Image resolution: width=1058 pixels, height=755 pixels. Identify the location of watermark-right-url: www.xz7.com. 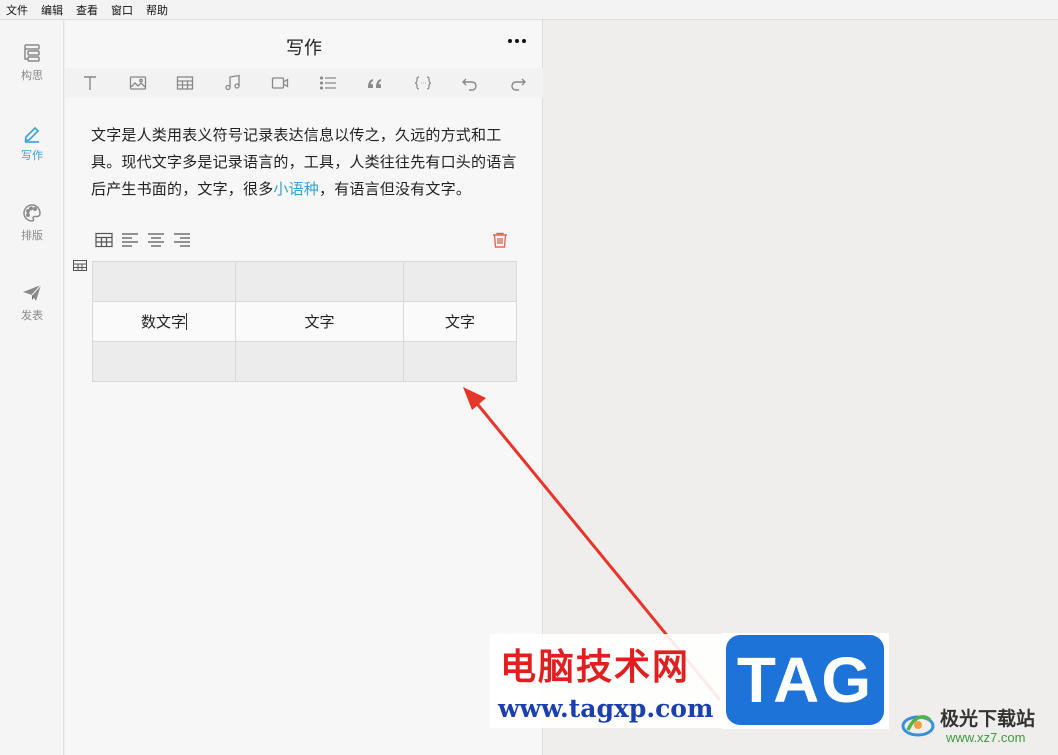
(986, 737).